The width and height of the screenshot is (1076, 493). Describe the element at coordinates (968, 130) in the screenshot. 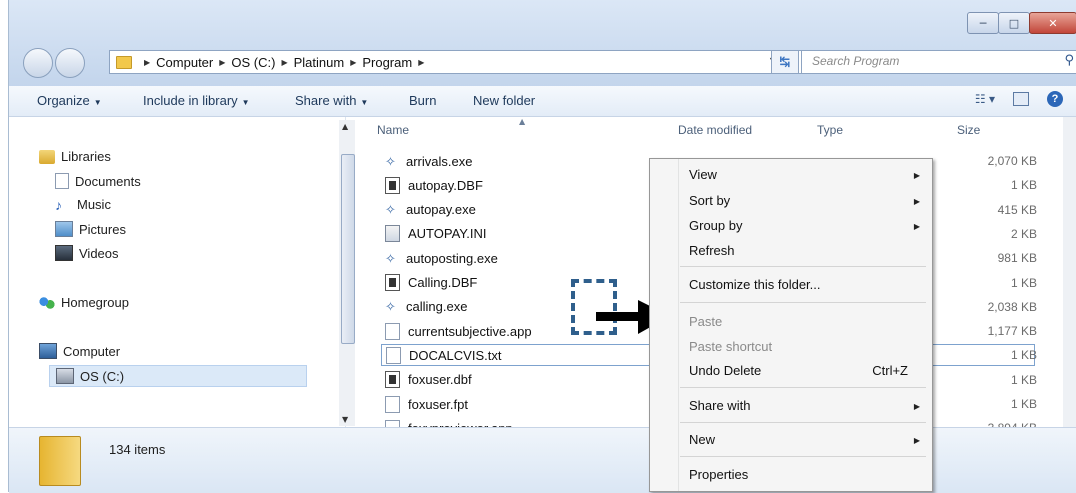

I see `column-size: Size` at that location.